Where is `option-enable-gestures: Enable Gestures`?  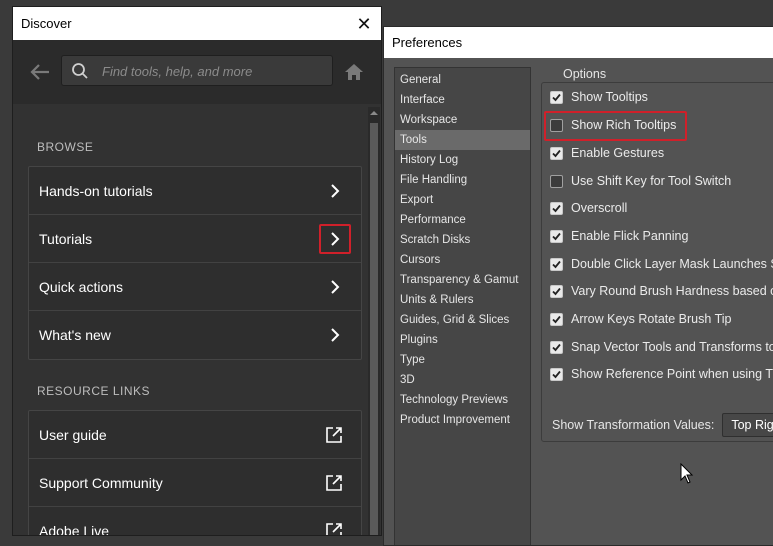
option-enable-gestures: Enable Gestures is located at coordinates (607, 153).